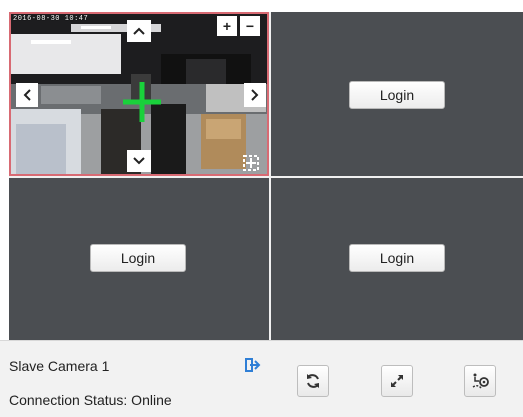  Describe the element at coordinates (90, 400) in the screenshot. I see `connection-status: Connection Status: Online` at that location.